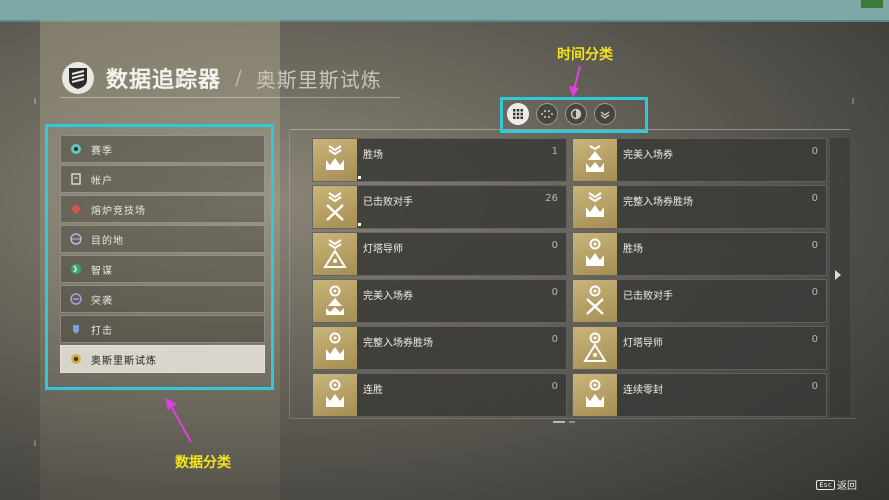 Image resolution: width=889 pixels, height=500 pixels. I want to click on page-indicator, so click(564, 422).